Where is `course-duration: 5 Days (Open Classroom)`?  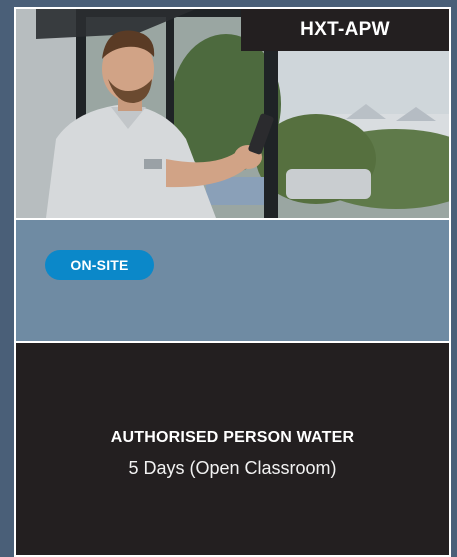 course-duration: 5 Days (Open Classroom) is located at coordinates (232, 468).